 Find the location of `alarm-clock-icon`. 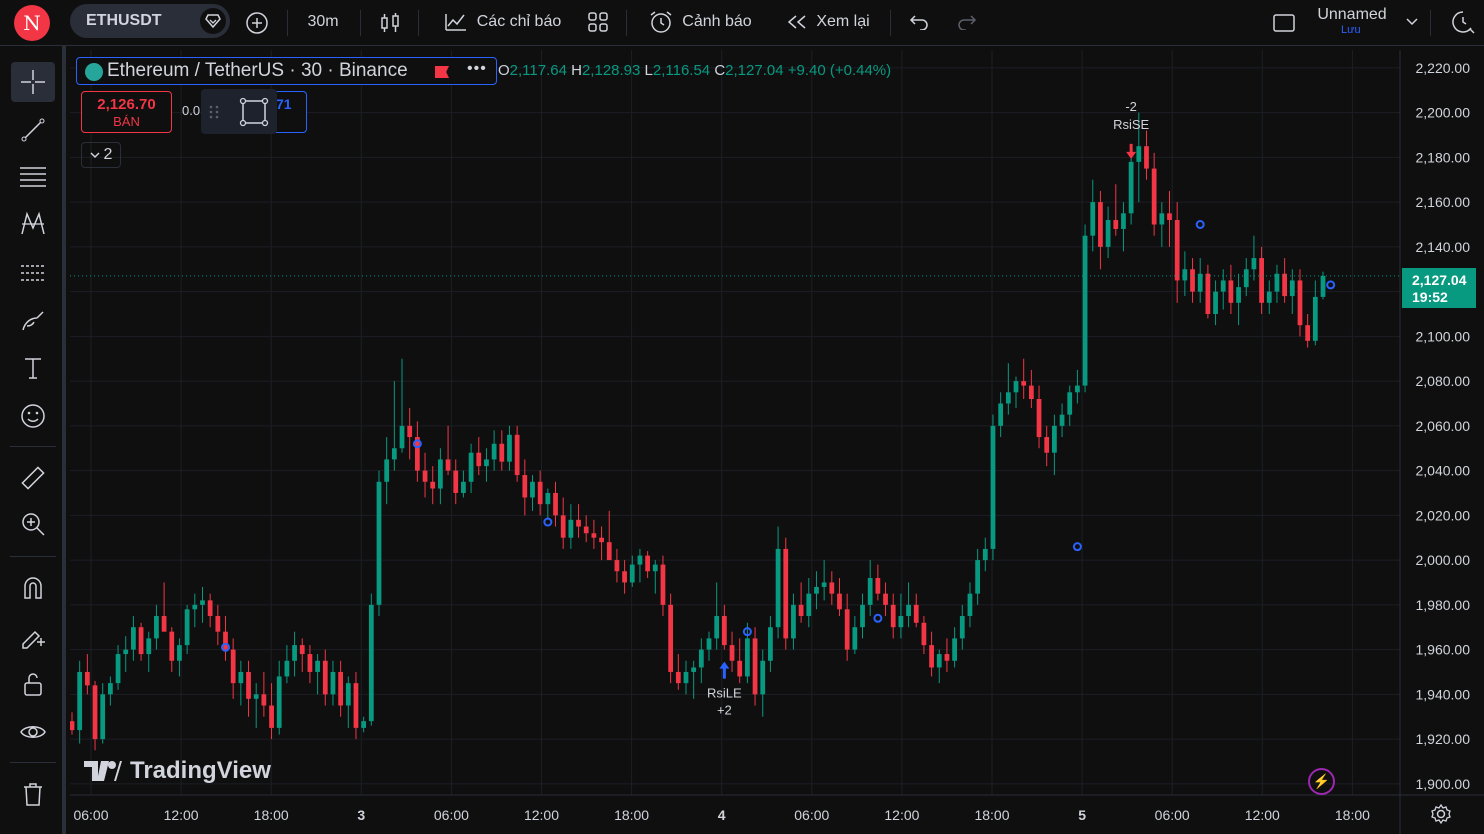

alarm-clock-icon is located at coordinates (661, 22).